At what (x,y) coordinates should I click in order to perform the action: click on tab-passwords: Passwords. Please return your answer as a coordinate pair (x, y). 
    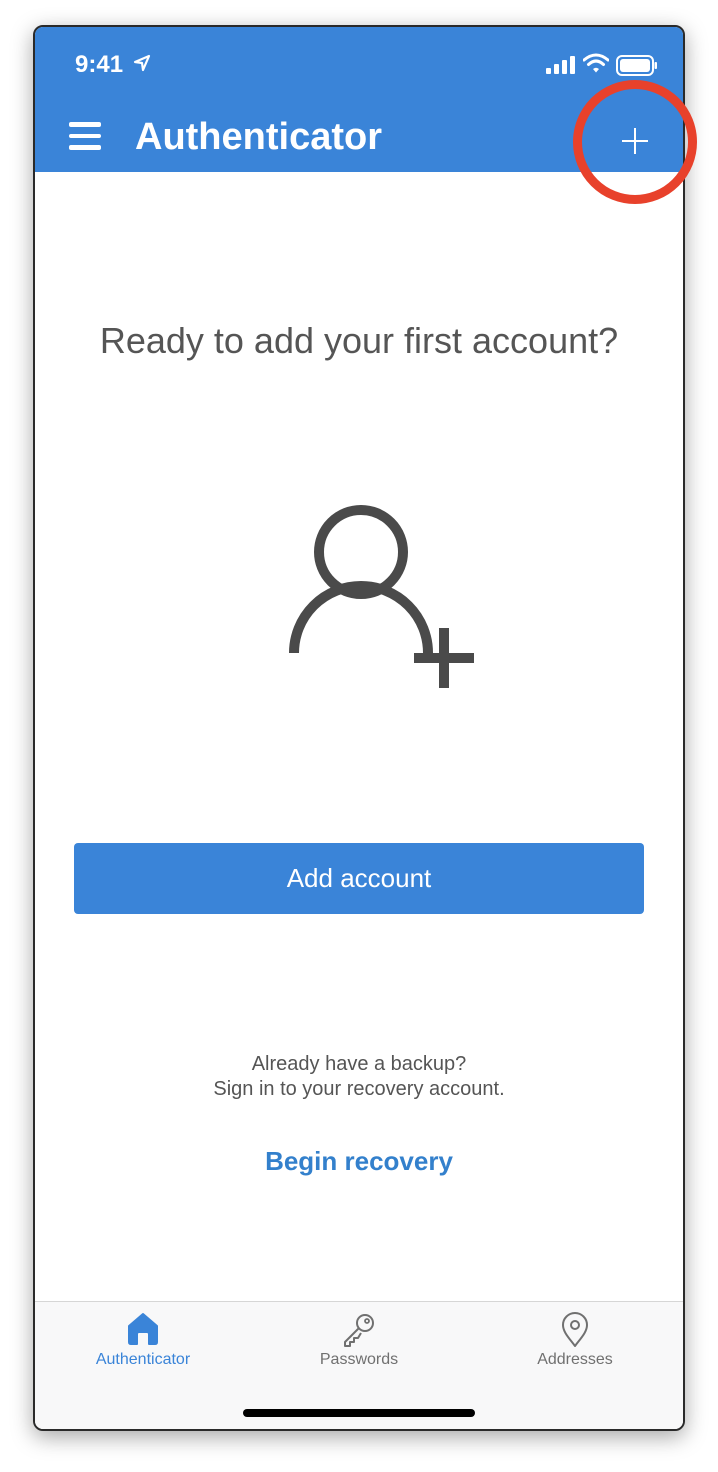
    Looking at the image, I should click on (359, 1342).